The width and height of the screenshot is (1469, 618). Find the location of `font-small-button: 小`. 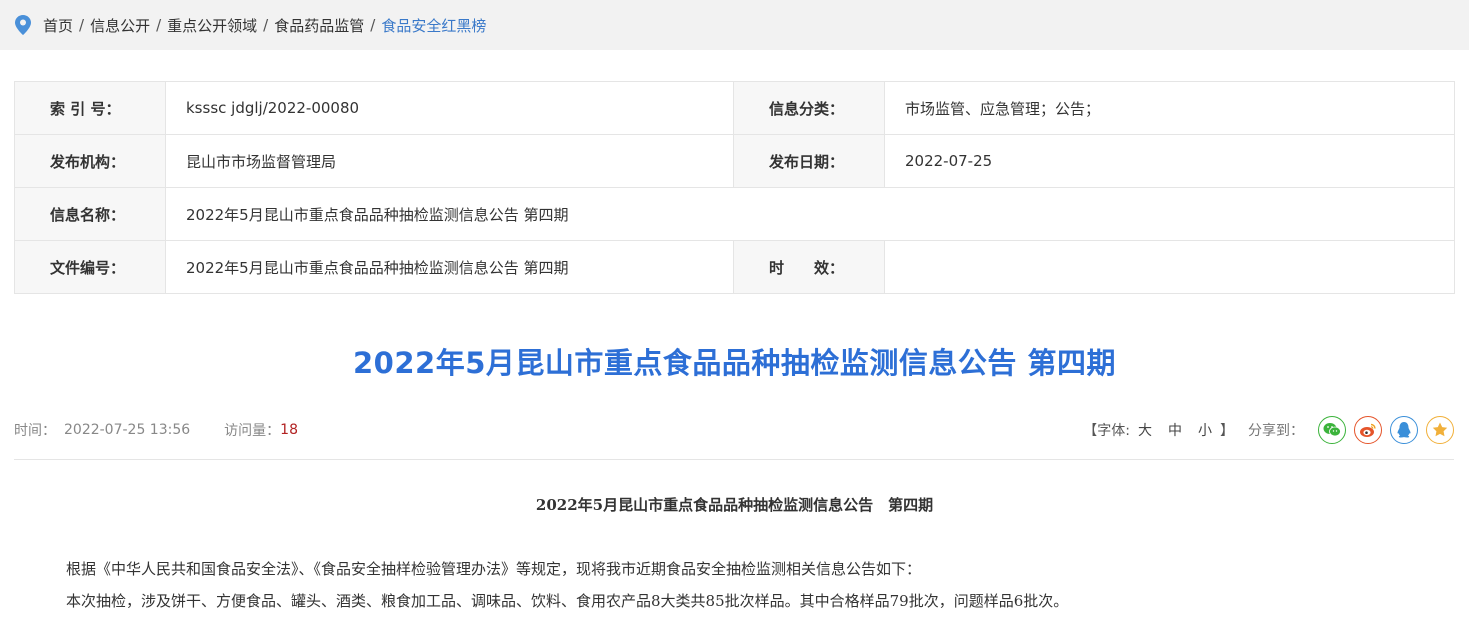

font-small-button: 小 is located at coordinates (1205, 430).